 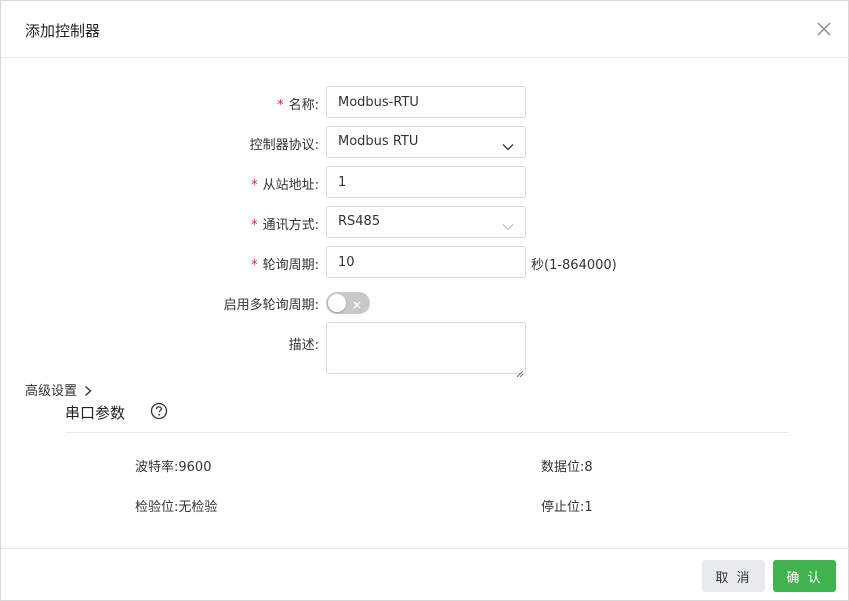 I want to click on confirm-button: 确 认, so click(x=804, y=576).